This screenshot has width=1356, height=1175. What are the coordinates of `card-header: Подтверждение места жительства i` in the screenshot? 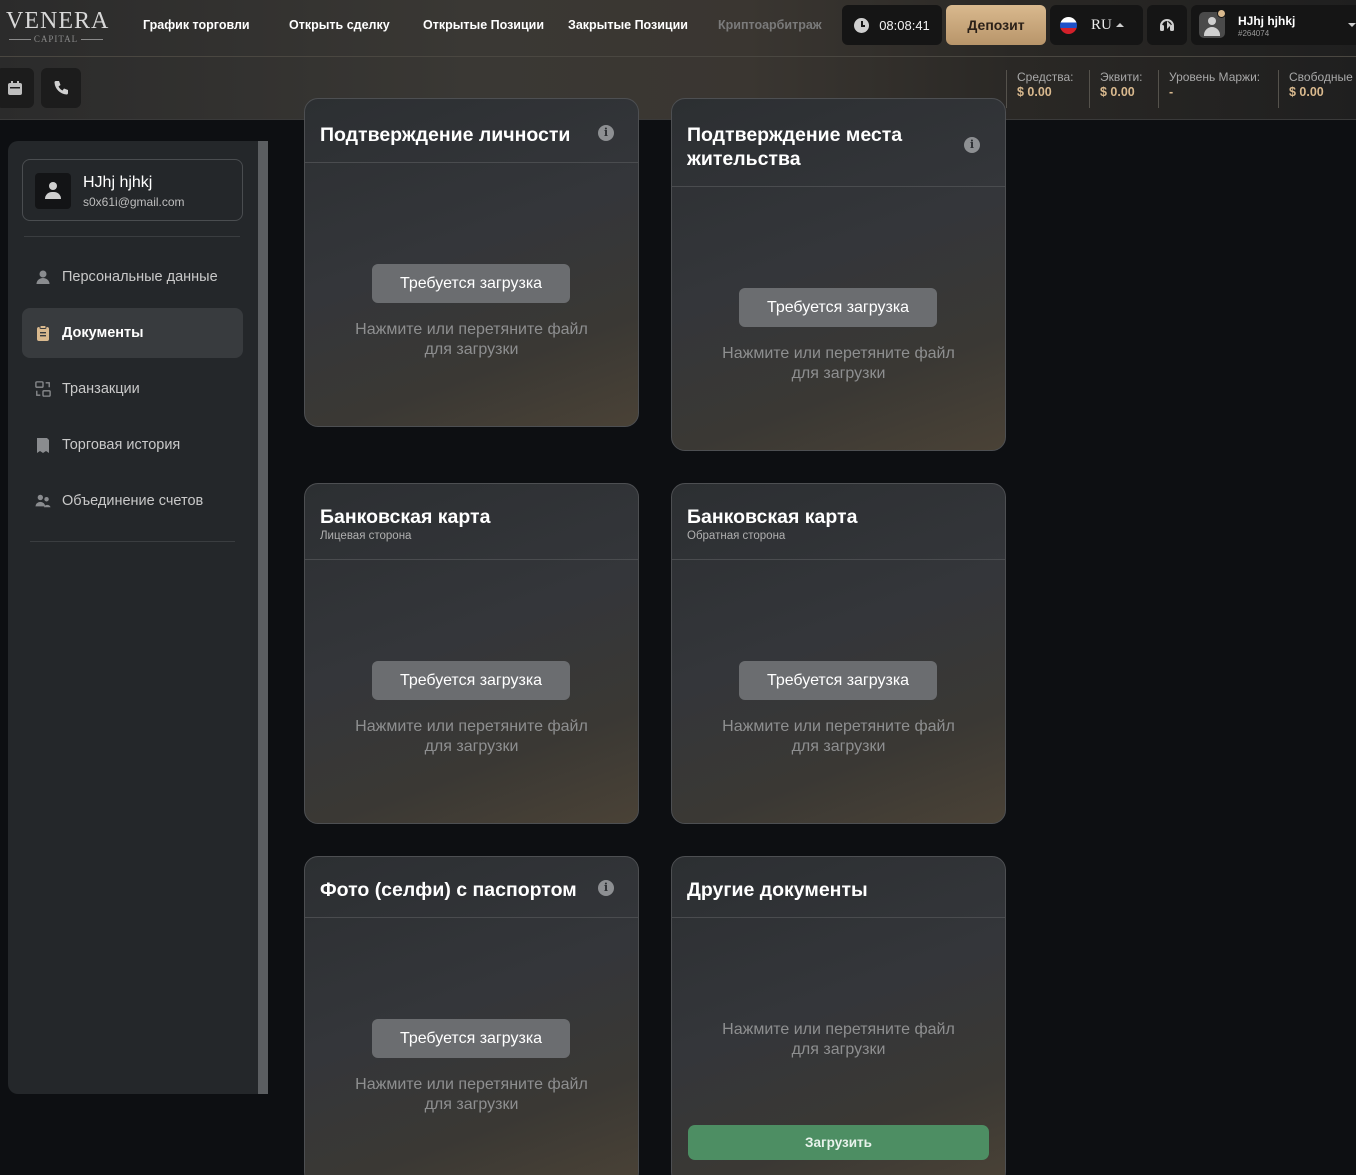 It's located at (838, 143).